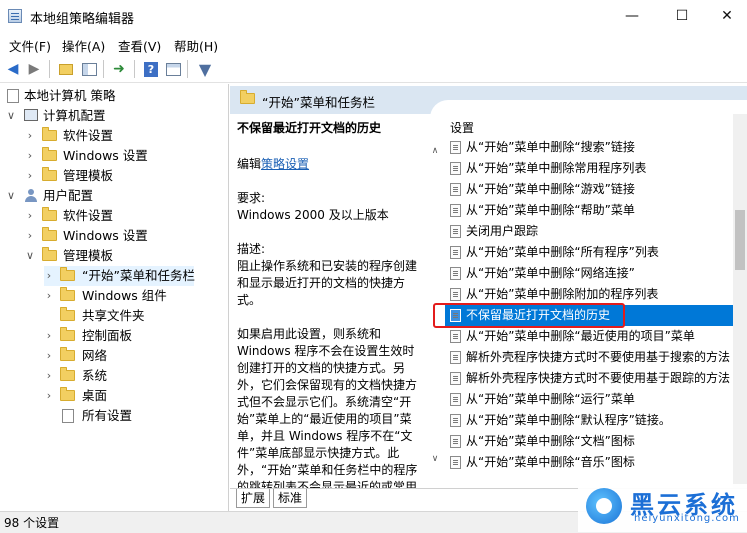 This screenshot has width=747, height=533. Describe the element at coordinates (114, 356) in the screenshot. I see `tree-item-network: › 网络` at that location.